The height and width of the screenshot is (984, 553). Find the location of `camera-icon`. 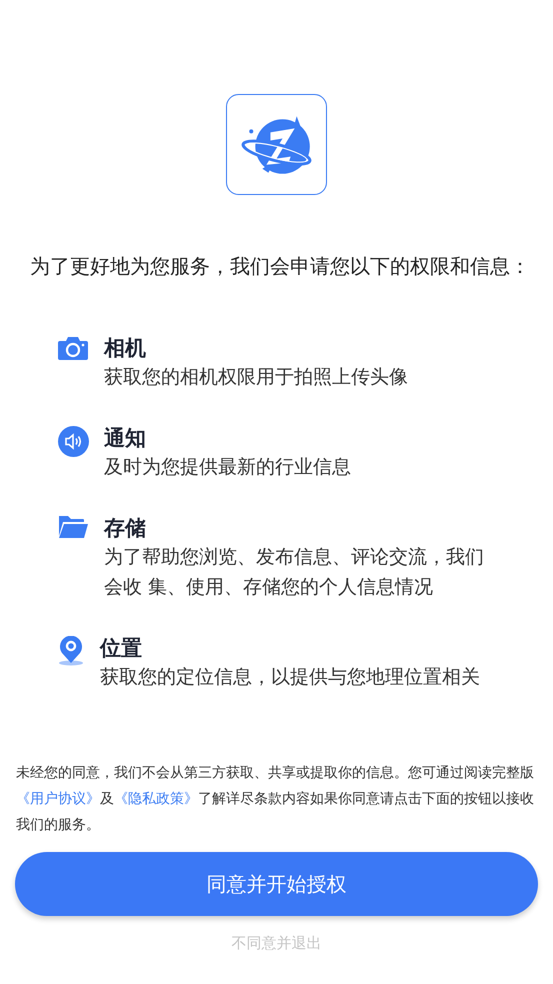

camera-icon is located at coordinates (73, 348).